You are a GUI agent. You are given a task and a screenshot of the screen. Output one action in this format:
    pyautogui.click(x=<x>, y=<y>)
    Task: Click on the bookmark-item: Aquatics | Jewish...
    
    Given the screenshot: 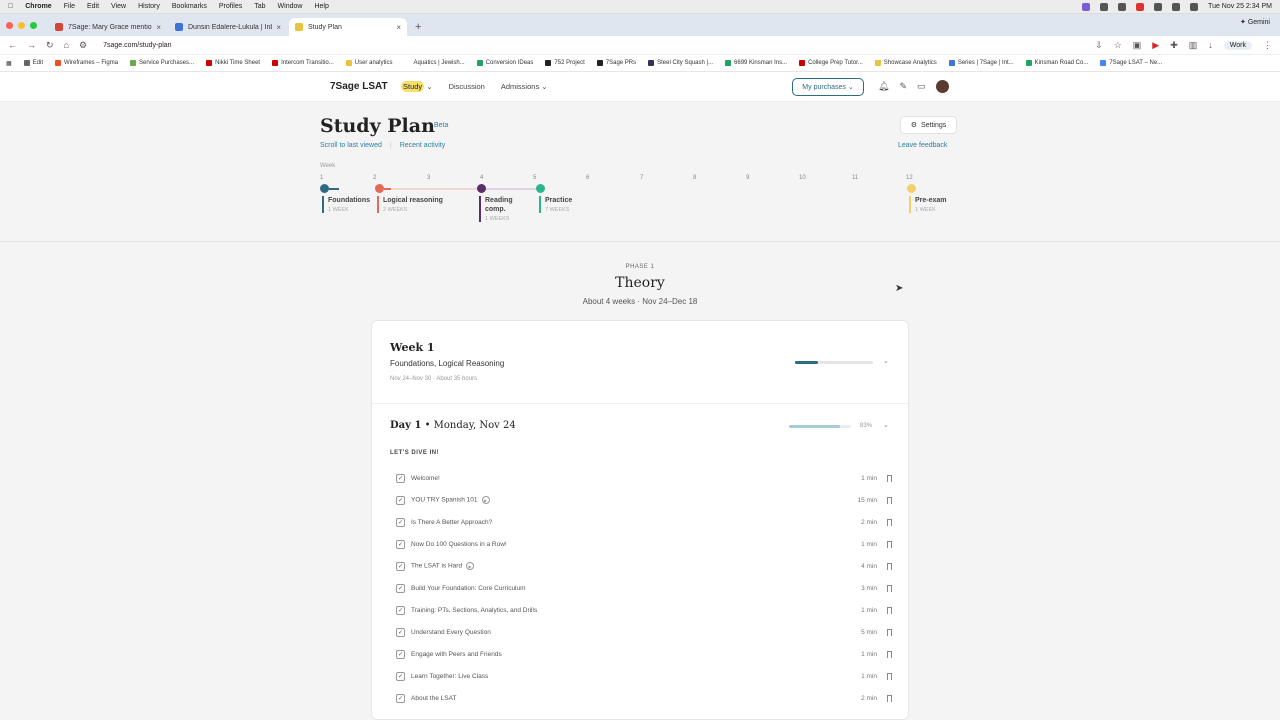 What is the action you would take?
    pyautogui.click(x=434, y=63)
    